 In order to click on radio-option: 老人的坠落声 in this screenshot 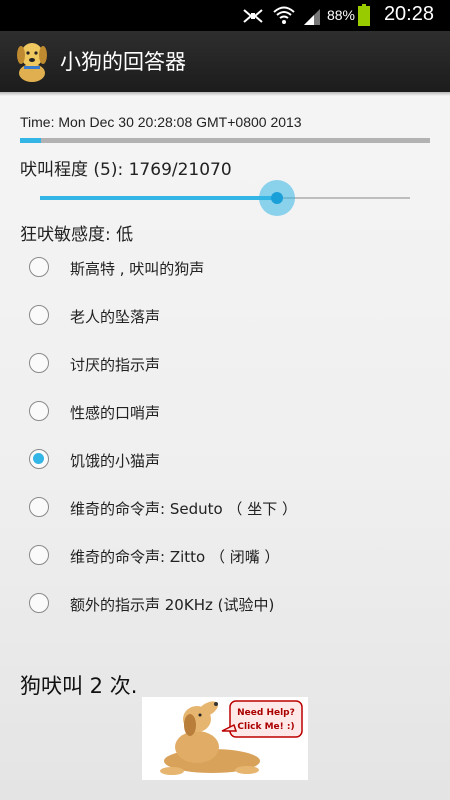, I will do `click(225, 316)`.